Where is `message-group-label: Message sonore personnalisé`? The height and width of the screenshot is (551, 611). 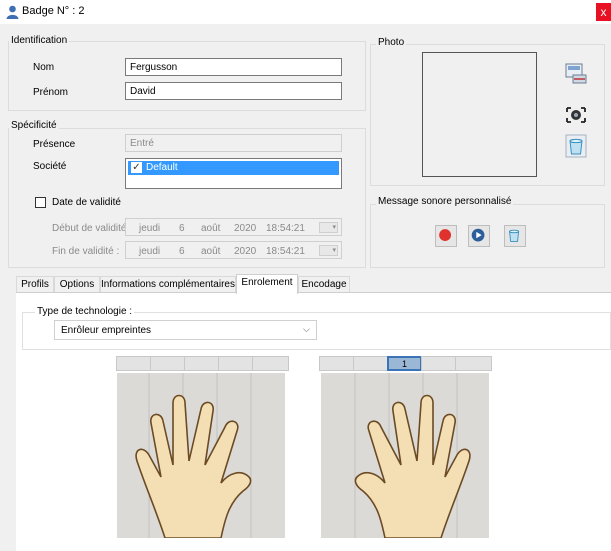 message-group-label: Message sonore personnalisé is located at coordinates (445, 201).